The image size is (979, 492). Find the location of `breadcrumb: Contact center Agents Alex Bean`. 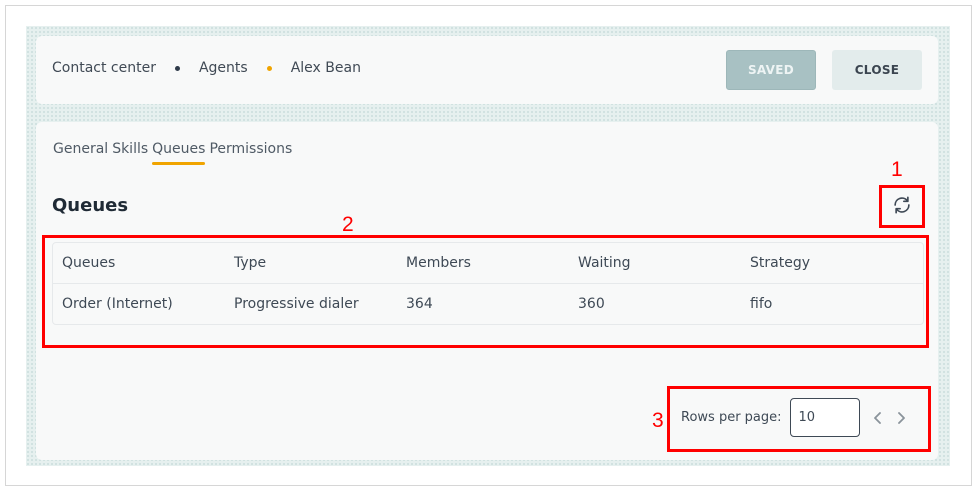

breadcrumb: Contact center Agents Alex Bean is located at coordinates (206, 68).